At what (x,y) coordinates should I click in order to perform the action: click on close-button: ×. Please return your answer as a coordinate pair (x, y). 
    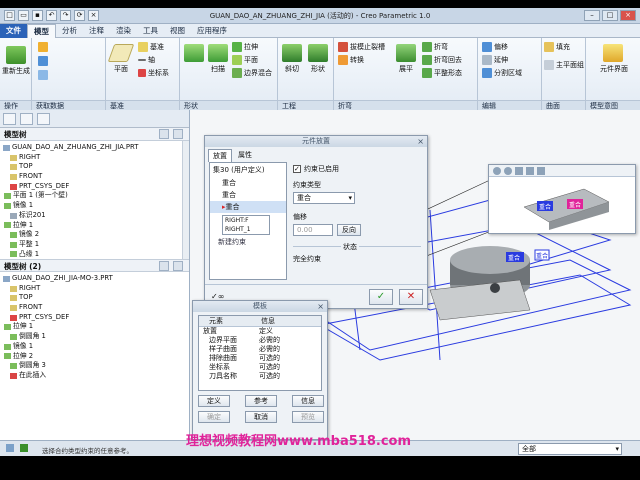
    Looking at the image, I should click on (628, 15).